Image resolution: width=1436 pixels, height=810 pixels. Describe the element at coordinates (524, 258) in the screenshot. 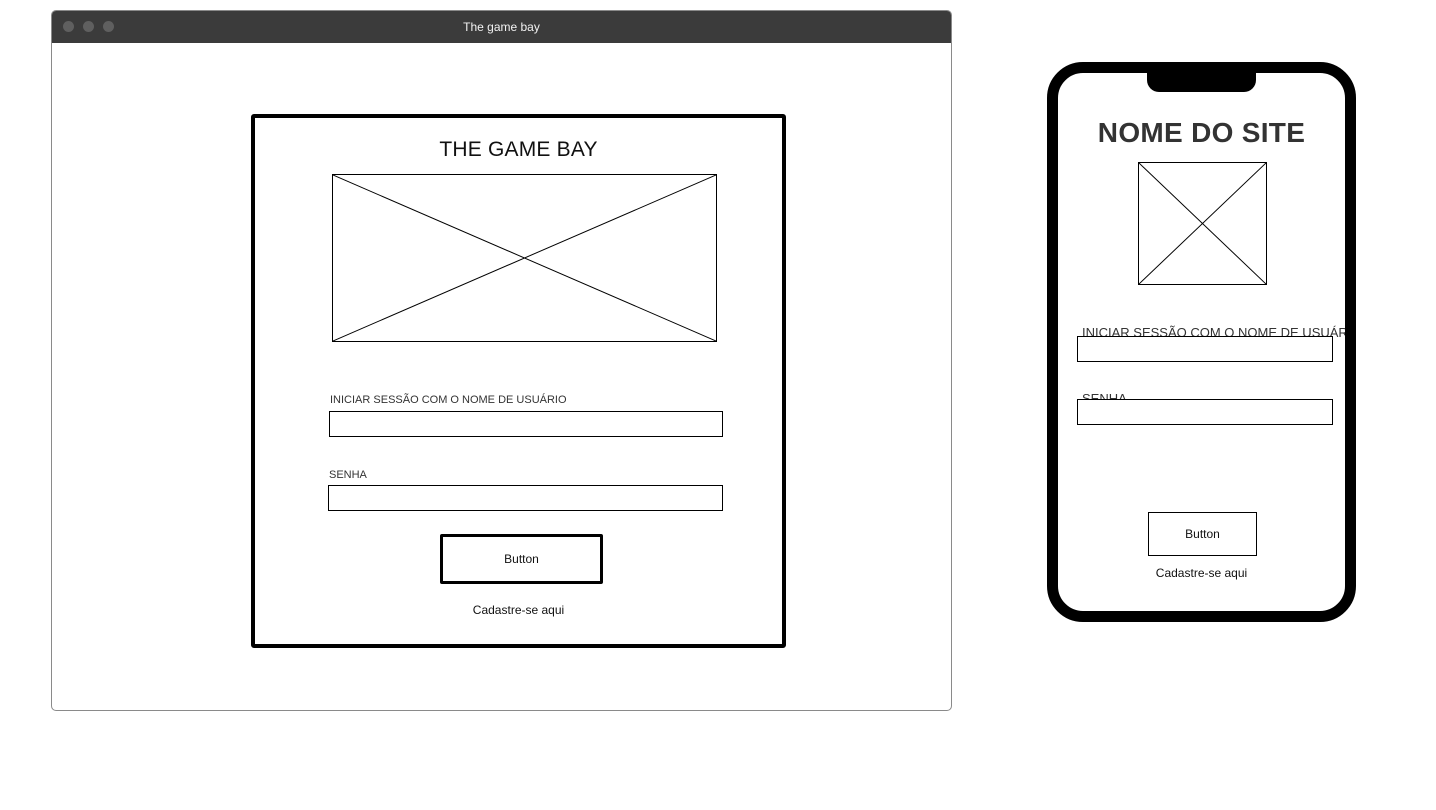

I see `image-placeholder-icon` at that location.